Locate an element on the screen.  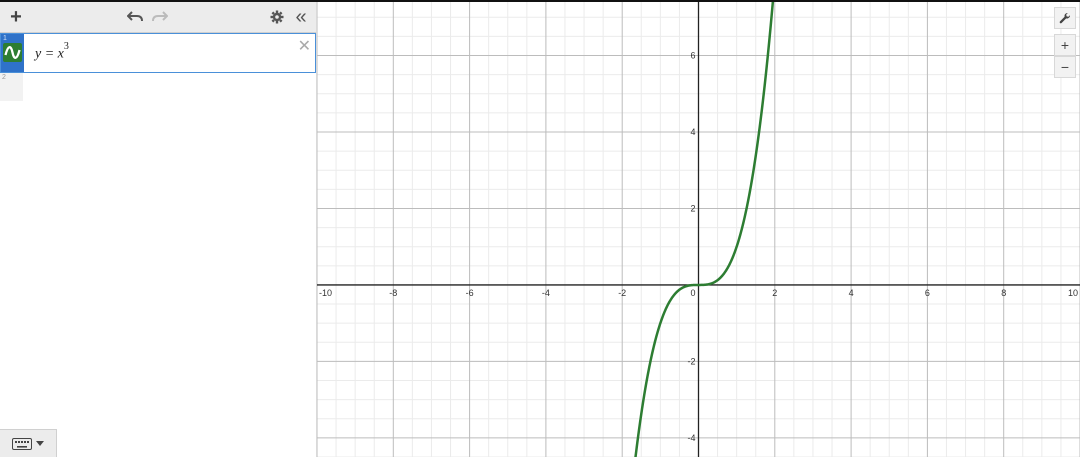
x-tick-label: 4 is located at coordinates (851, 293).